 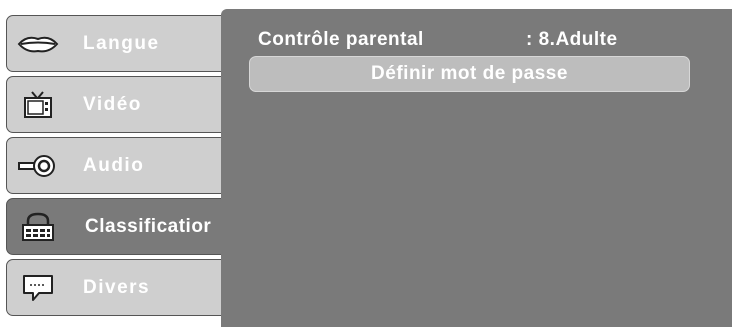 I want to click on setting-value: : 8.Adulte, so click(x=572, y=39).